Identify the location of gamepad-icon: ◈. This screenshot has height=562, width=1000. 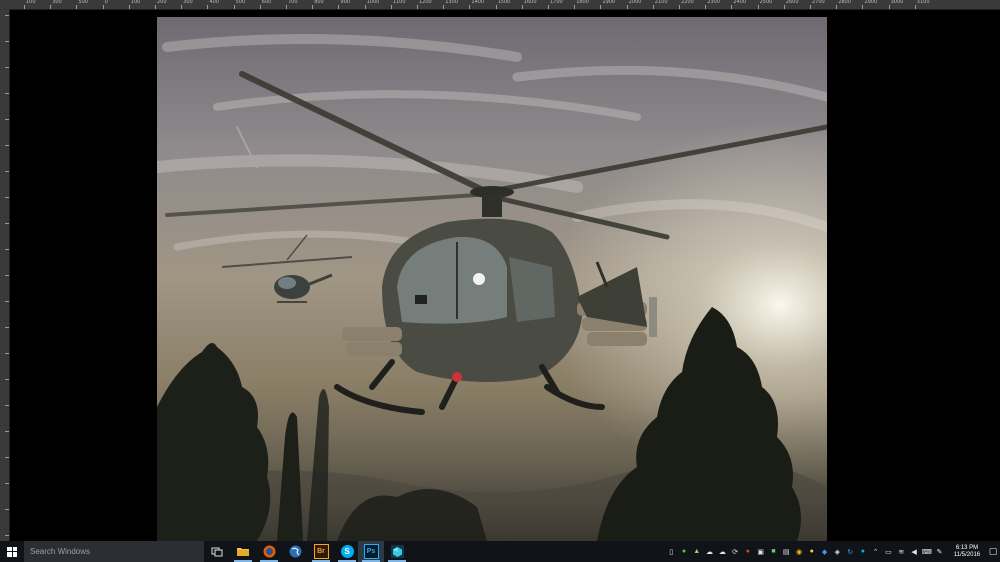
(837, 552).